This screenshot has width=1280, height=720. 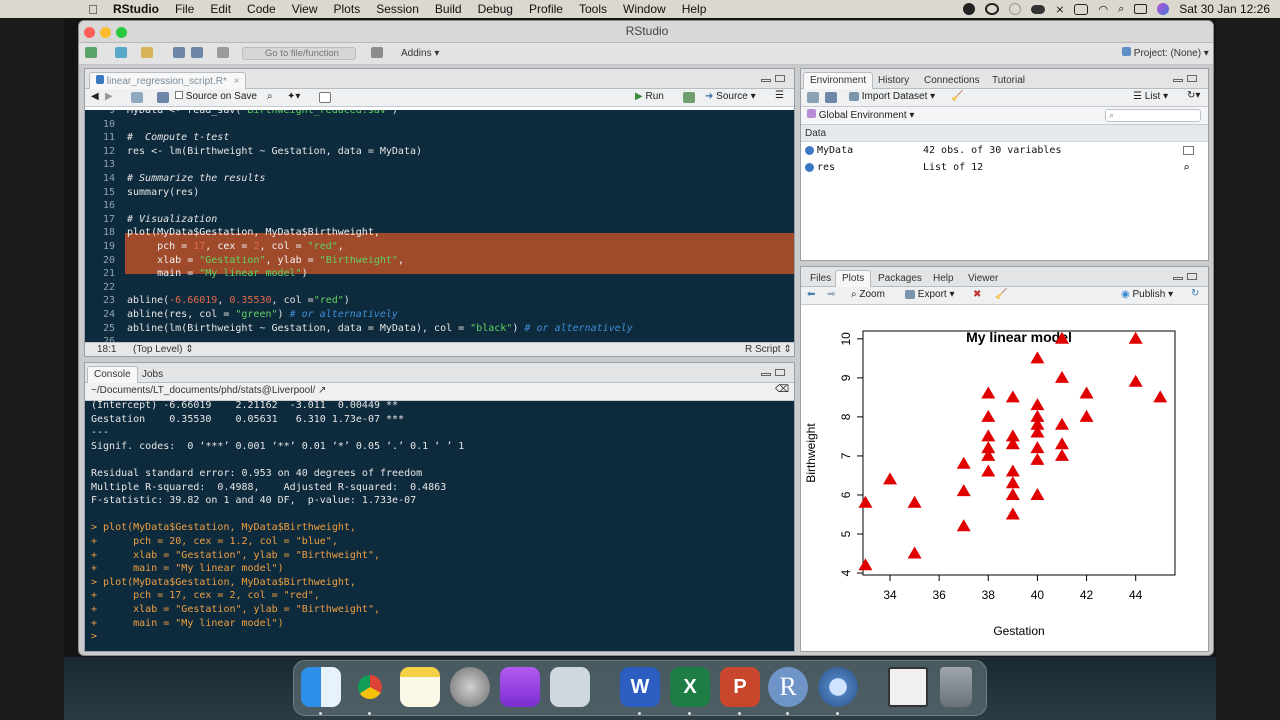 What do you see at coordinates (1195, 293) in the screenshot?
I see `refresh-plot-icon: ↻` at bounding box center [1195, 293].